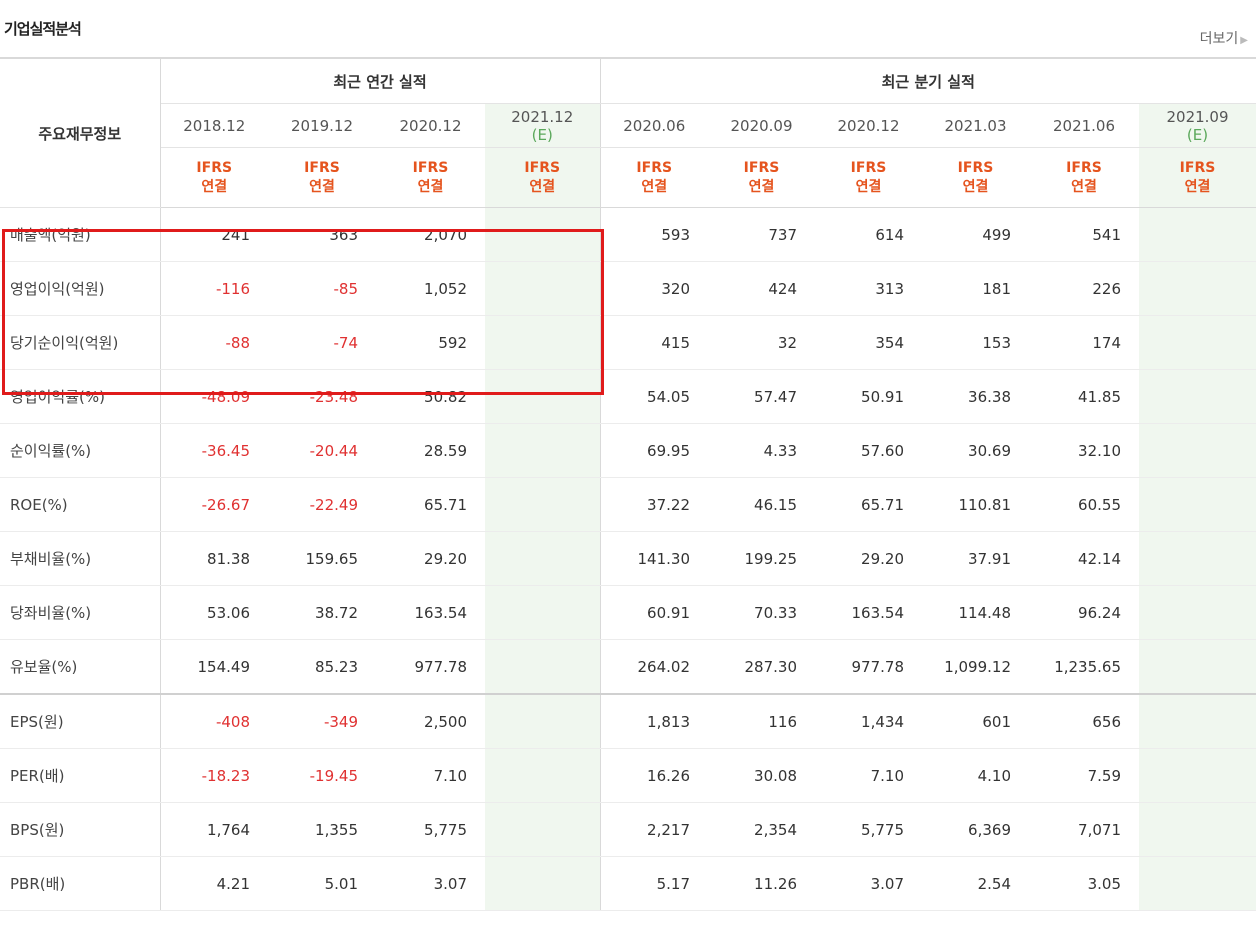 The image size is (1256, 925). I want to click on table-cell: 415, so click(654, 342).